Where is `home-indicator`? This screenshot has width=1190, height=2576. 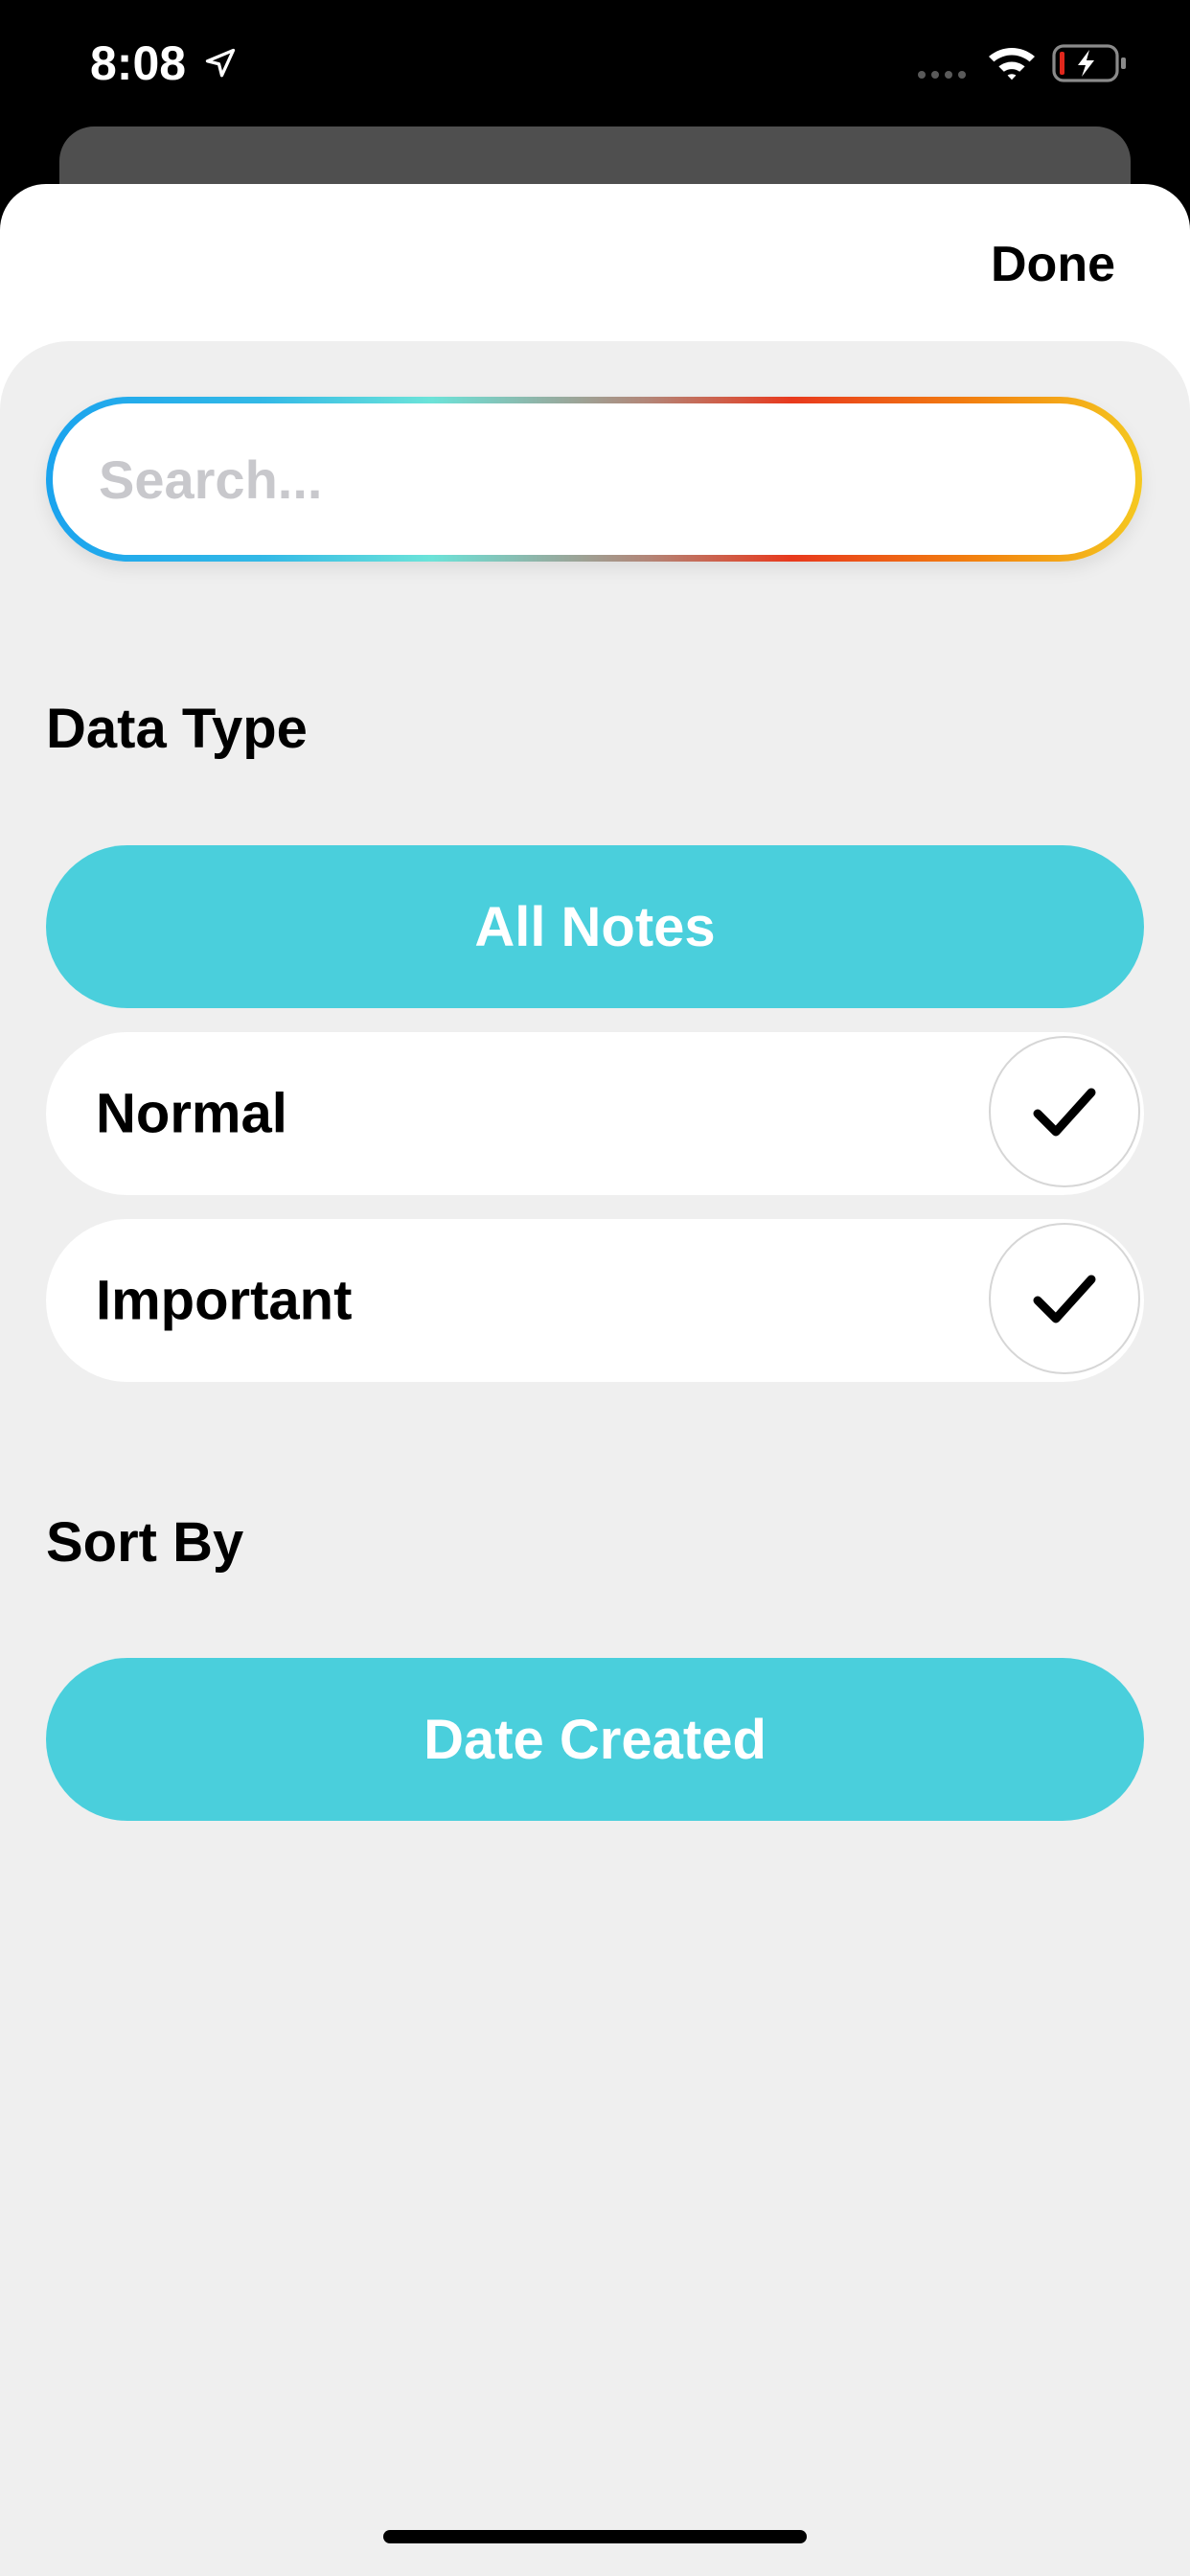 home-indicator is located at coordinates (595, 2536).